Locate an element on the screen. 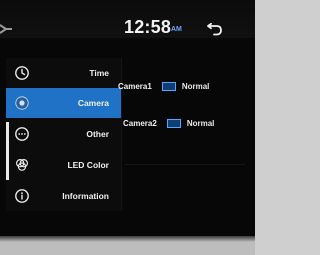  camera-name: Camera1 is located at coordinates (135, 86).